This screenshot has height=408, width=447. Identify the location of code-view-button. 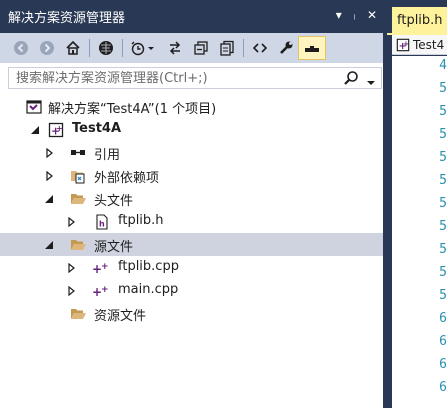
(260, 48).